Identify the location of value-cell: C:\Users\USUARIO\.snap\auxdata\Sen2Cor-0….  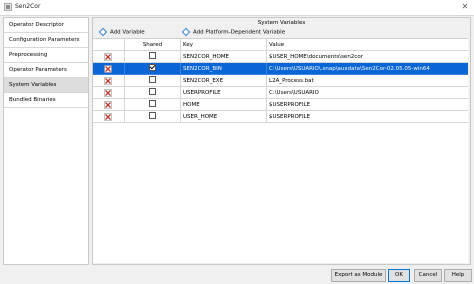
(367, 69).